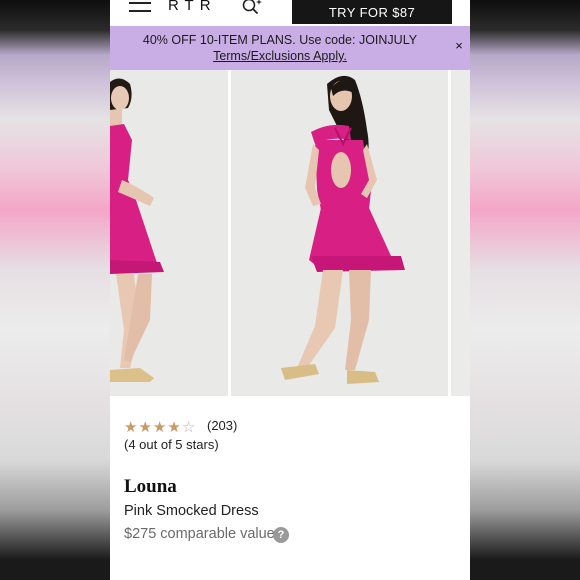 The width and height of the screenshot is (580, 580). Describe the element at coordinates (169, 233) in the screenshot. I see `product-image-front` at that location.